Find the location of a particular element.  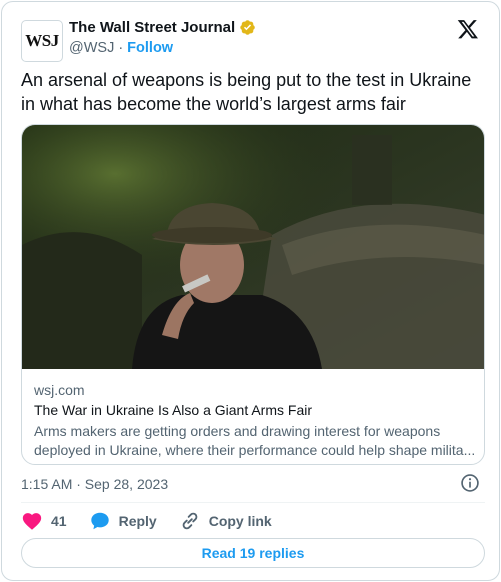

copy-link-button: Copy link is located at coordinates (225, 521).